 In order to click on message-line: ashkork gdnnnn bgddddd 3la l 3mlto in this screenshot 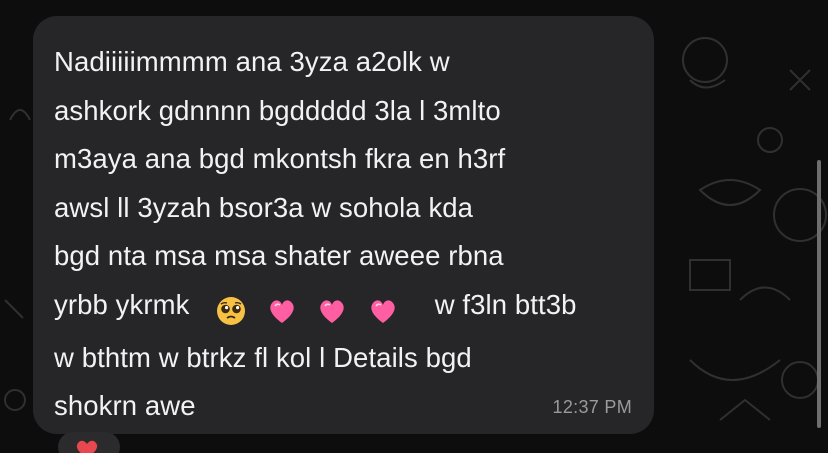, I will do `click(277, 110)`.